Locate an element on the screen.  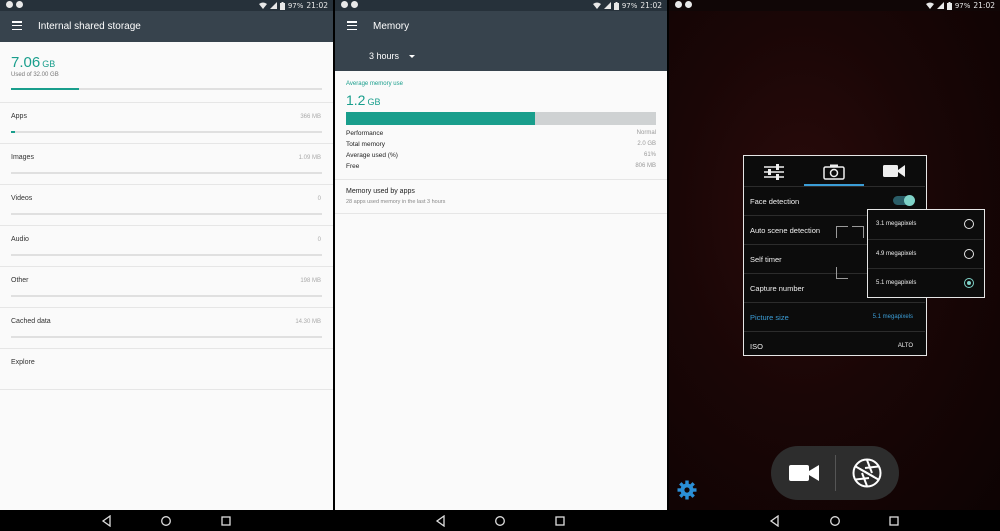
category-label: Cached data is located at coordinates (31, 321).